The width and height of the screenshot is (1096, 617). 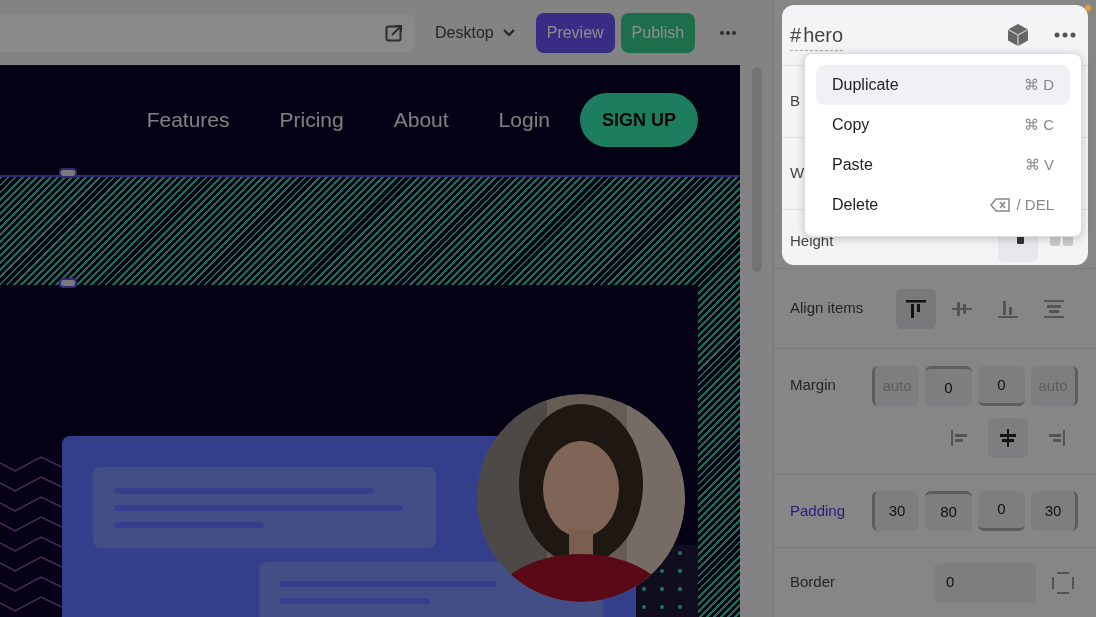 I want to click on cube-icon, so click(x=1018, y=35).